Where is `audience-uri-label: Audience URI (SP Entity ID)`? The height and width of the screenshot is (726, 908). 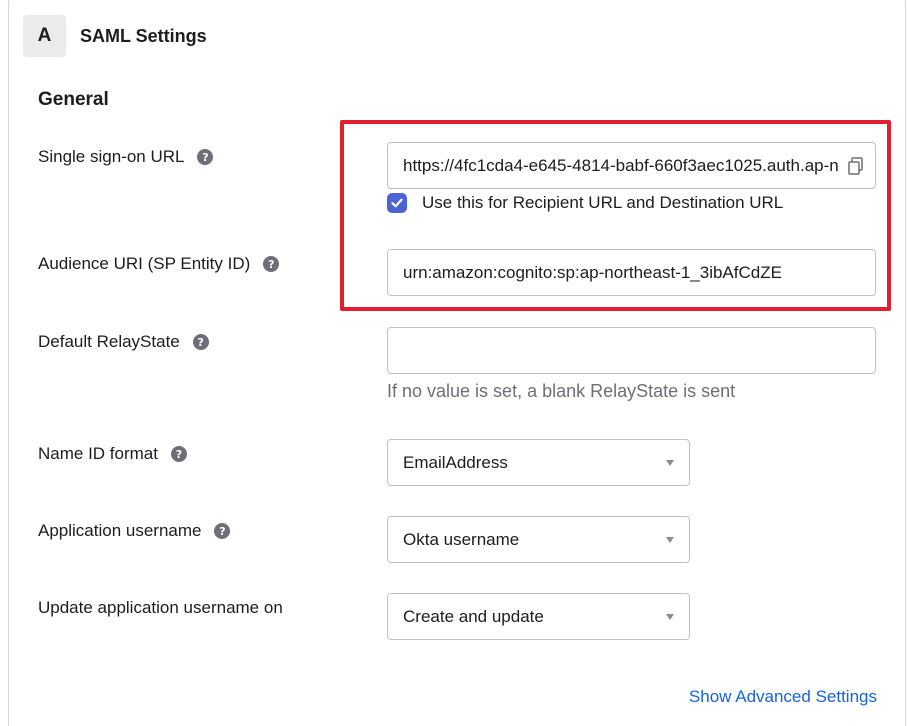
audience-uri-label: Audience URI (SP Entity ID) is located at coordinates (144, 263).